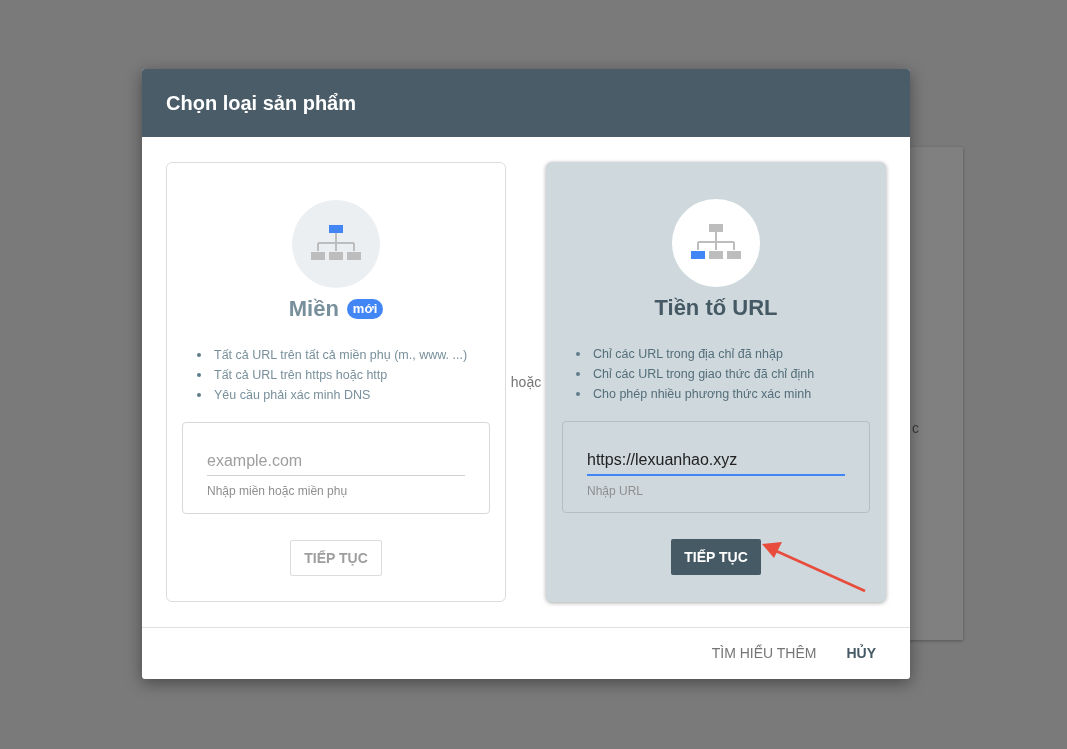 Image resolution: width=1067 pixels, height=749 pixels. I want to click on feature-text: Chỉ các URL trong giao thức đã chỉ định, so click(704, 374).